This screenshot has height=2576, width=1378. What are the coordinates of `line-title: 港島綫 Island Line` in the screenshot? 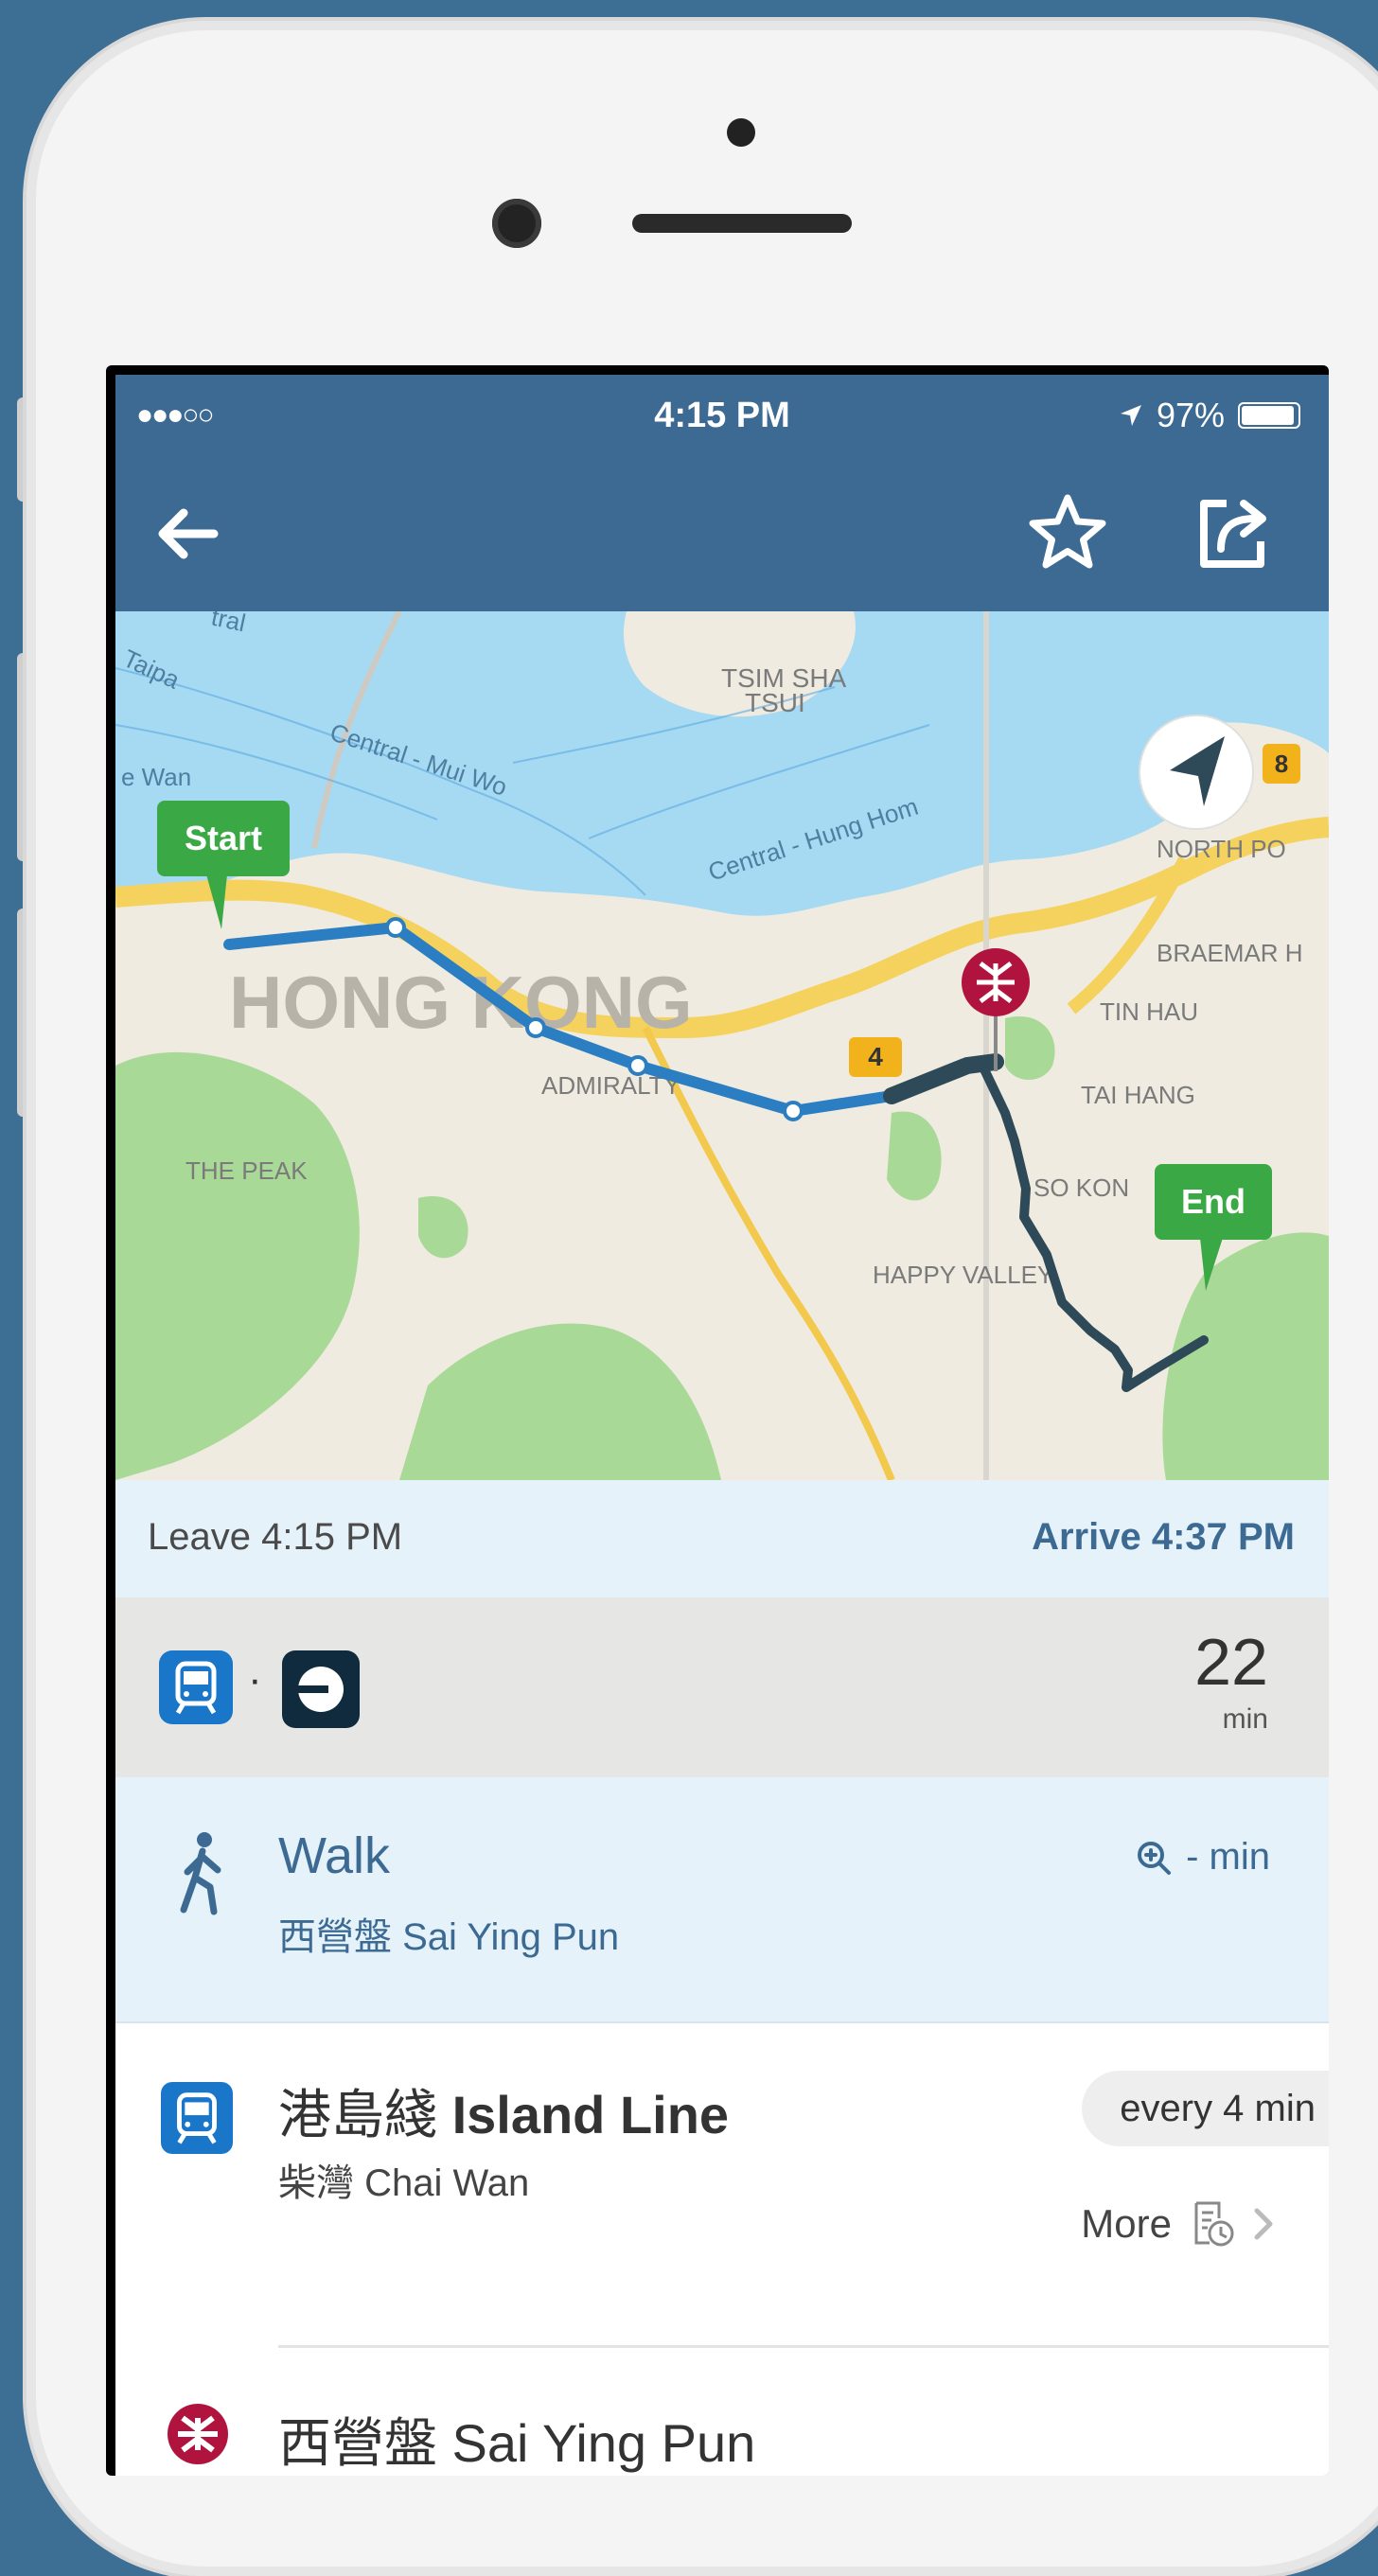 It's located at (503, 2111).